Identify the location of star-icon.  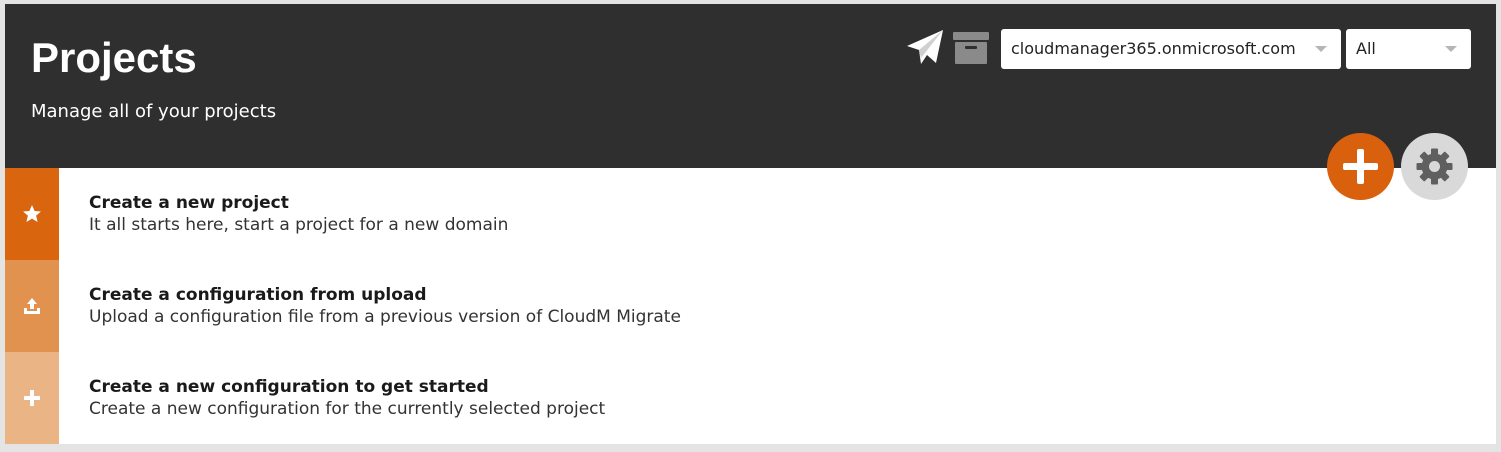
(32, 213).